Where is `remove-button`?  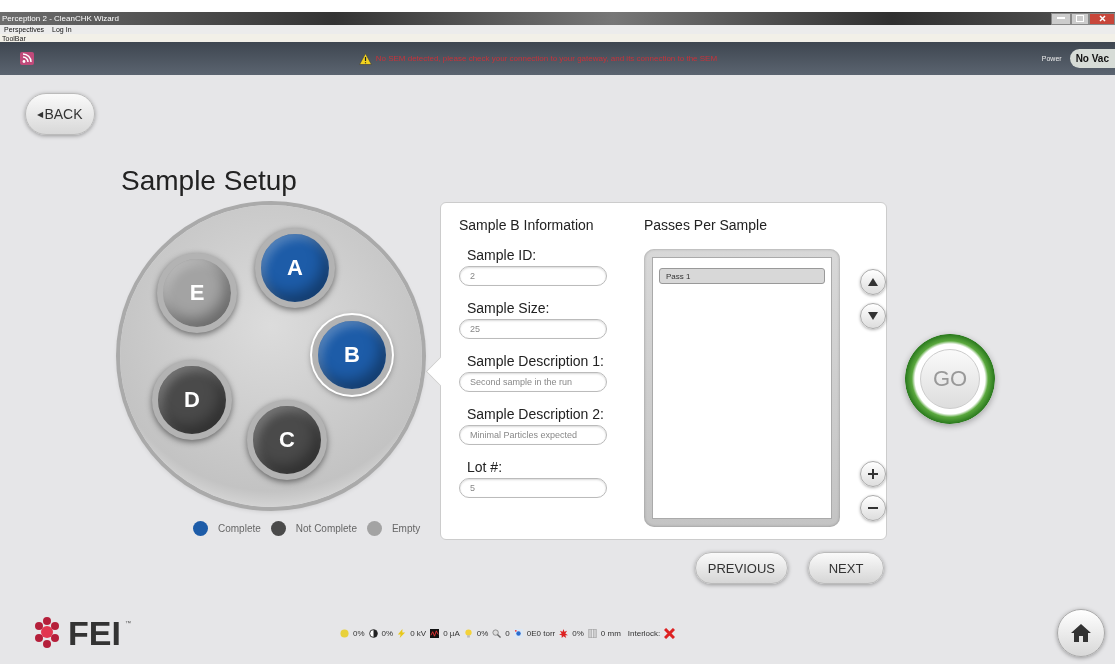
remove-button is located at coordinates (873, 508).